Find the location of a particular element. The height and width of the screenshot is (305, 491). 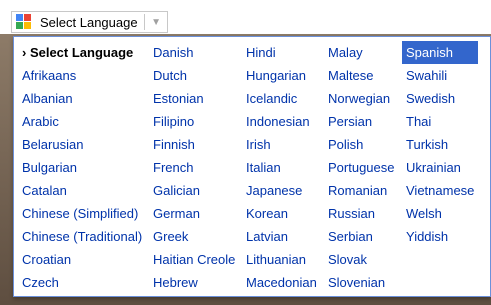

menu-item-french: French is located at coordinates (194, 167).